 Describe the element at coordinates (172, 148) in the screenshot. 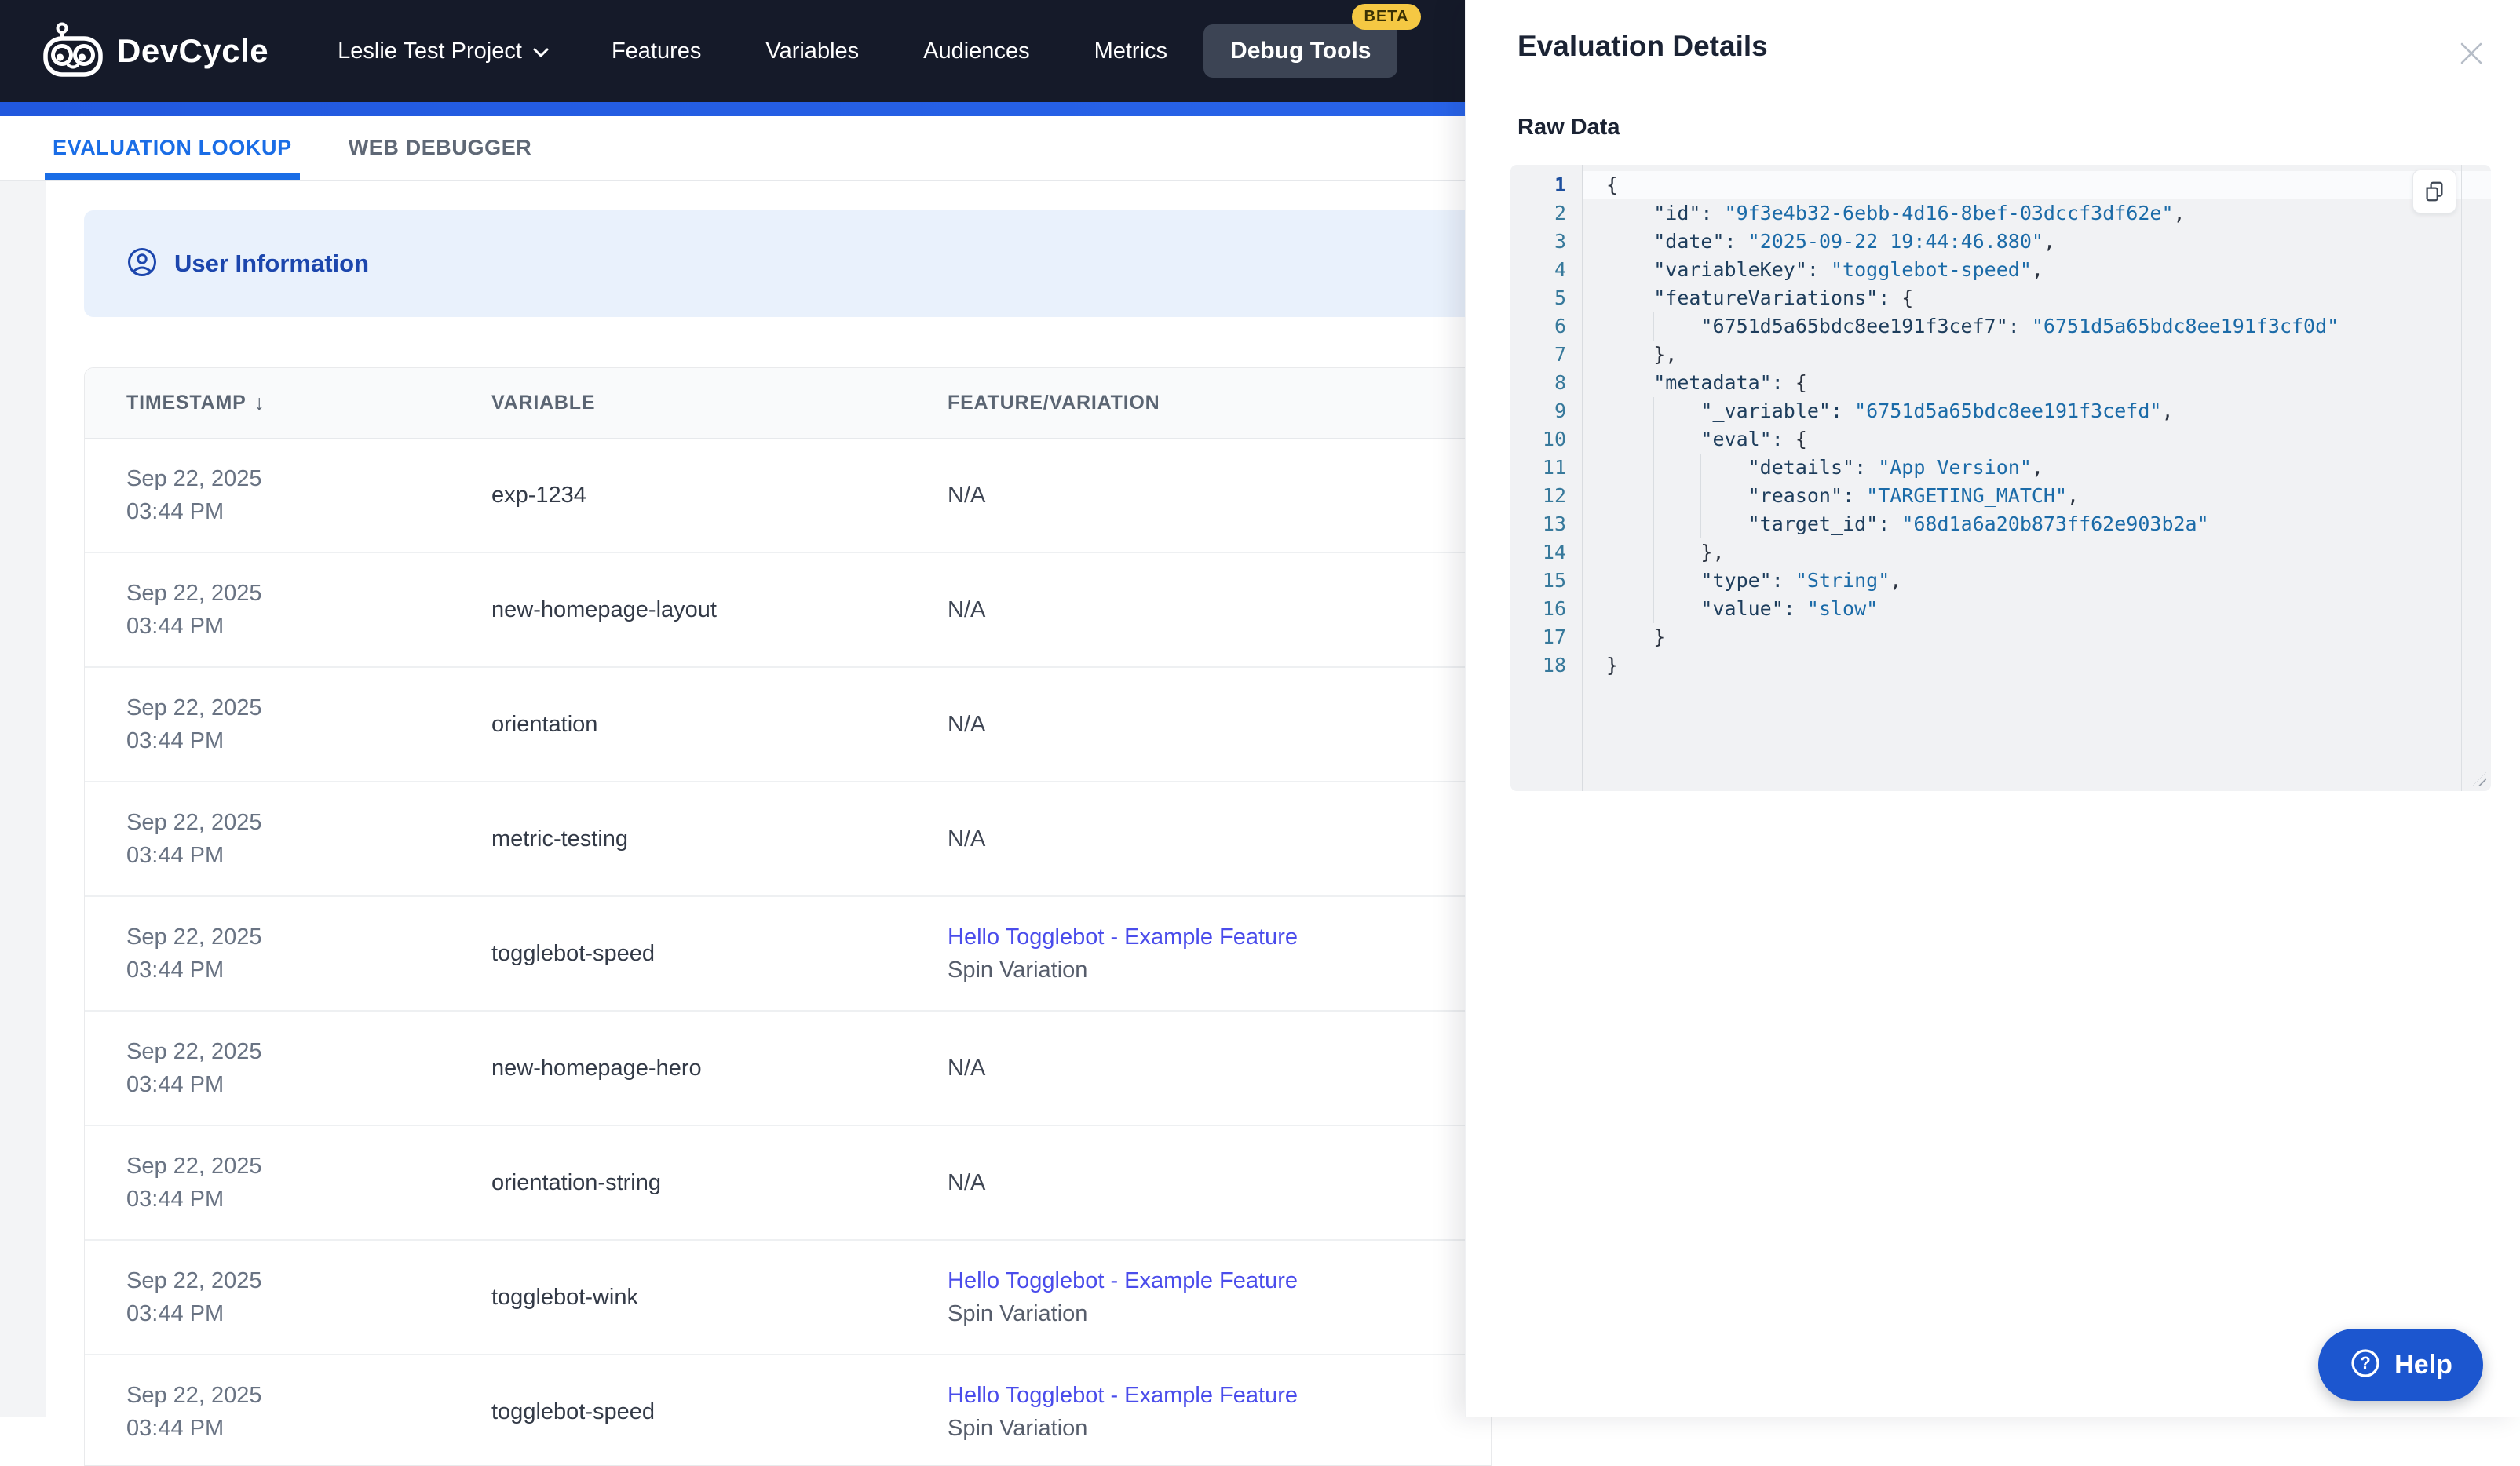

I see `tab-evaluation-lookup: EVALUATION LOOKUP` at that location.